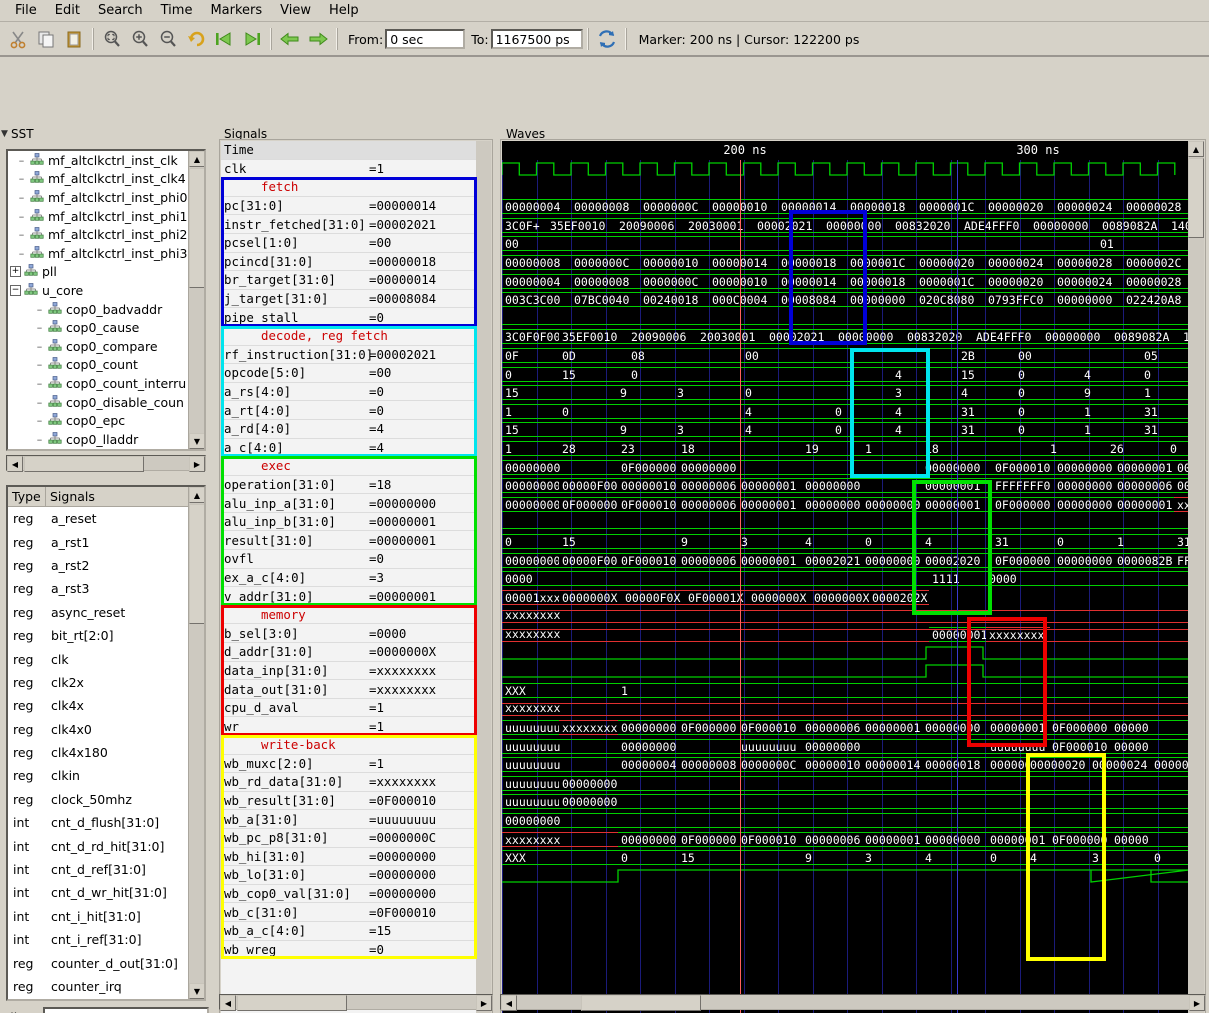 The height and width of the screenshot is (1013, 1209). Describe the element at coordinates (125, 1009) in the screenshot. I see `filter-input` at that location.